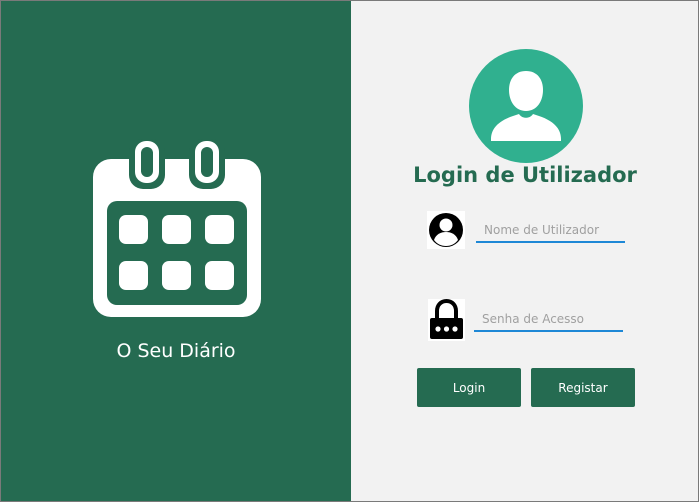  What do you see at coordinates (177, 228) in the screenshot?
I see `calendar-icon` at bounding box center [177, 228].